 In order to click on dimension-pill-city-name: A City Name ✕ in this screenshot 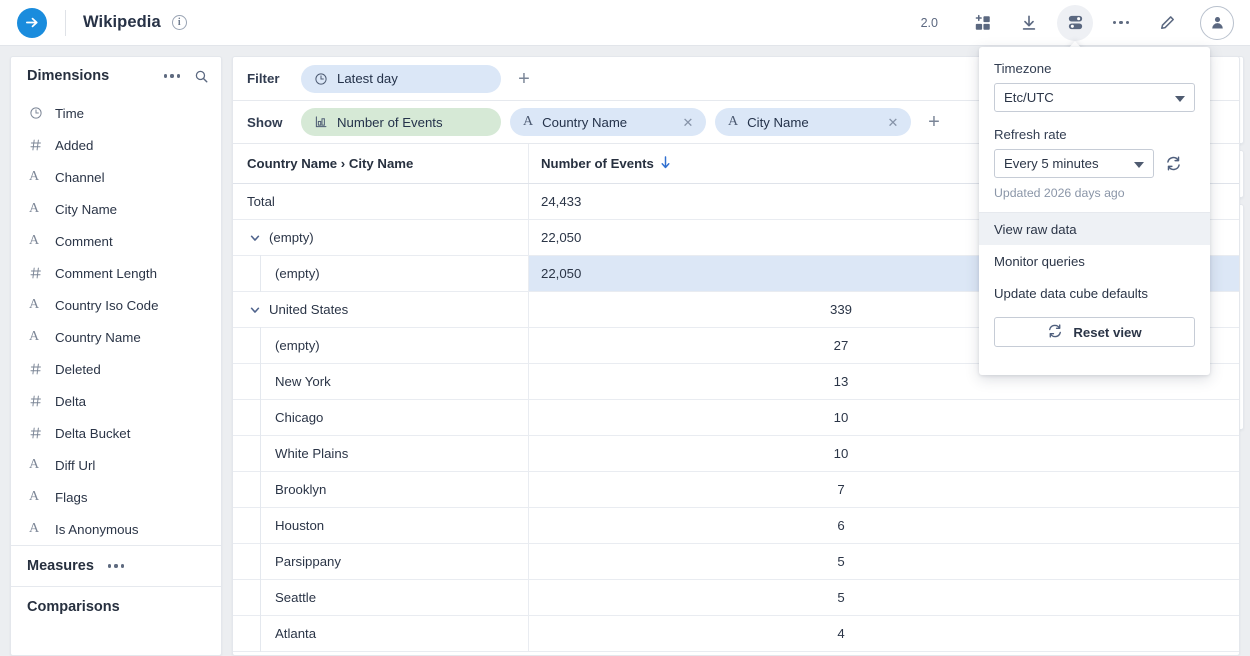, I will do `click(813, 122)`.